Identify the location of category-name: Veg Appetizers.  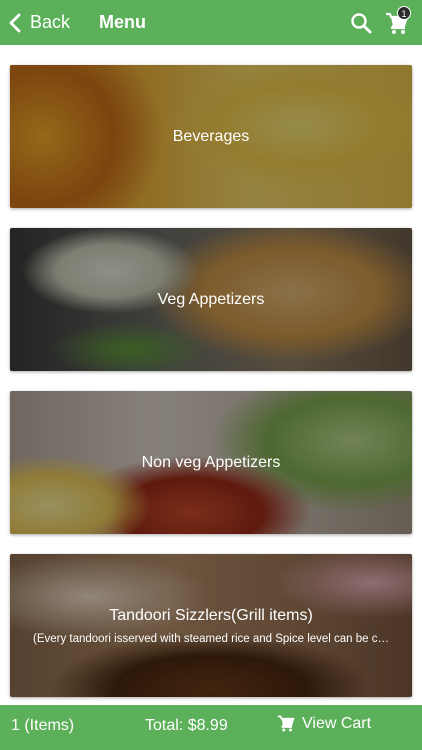
(211, 299).